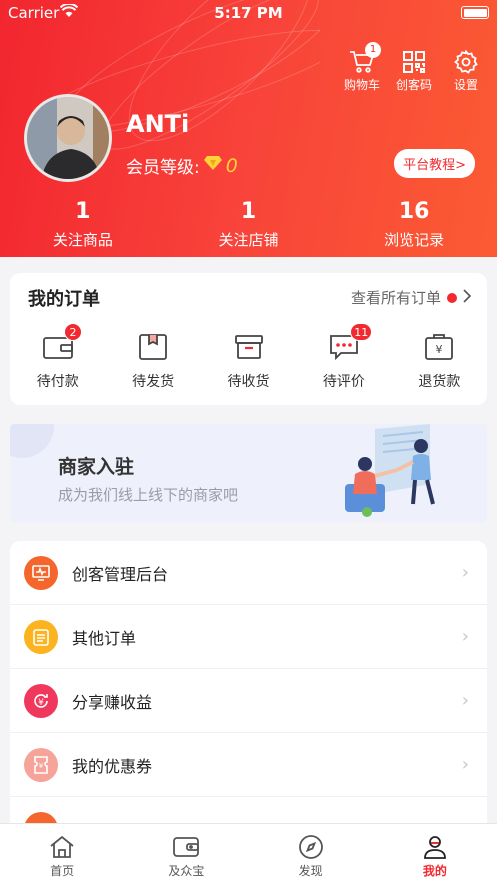 This screenshot has width=497, height=883. I want to click on qr-code-button: 创客码, so click(414, 70).